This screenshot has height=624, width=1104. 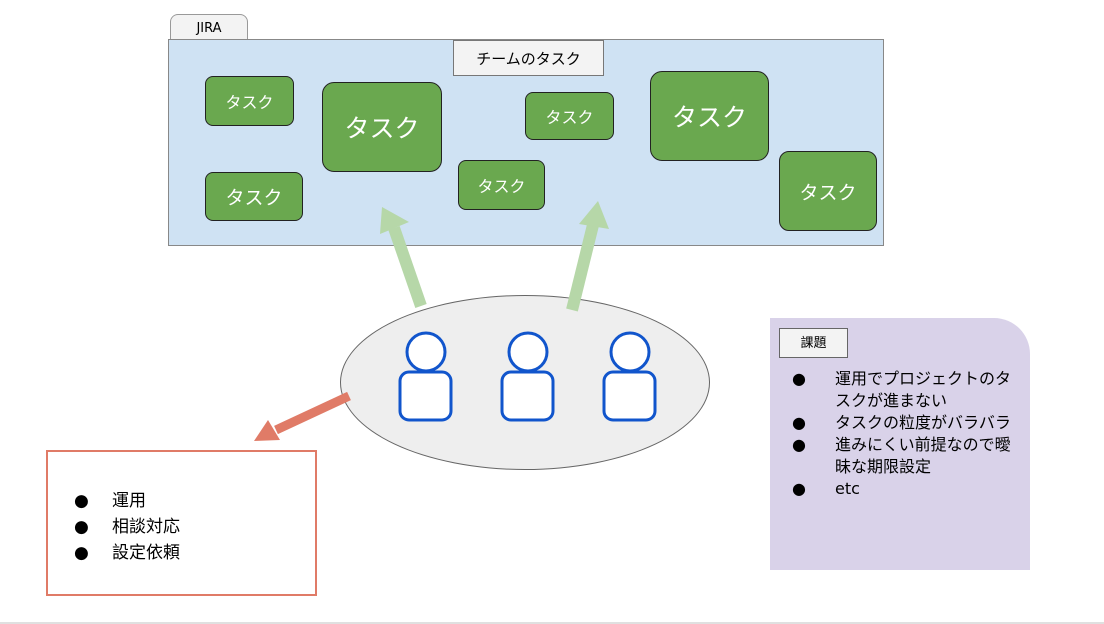 What do you see at coordinates (813, 343) in the screenshot?
I see `issues-title: 課題` at bounding box center [813, 343].